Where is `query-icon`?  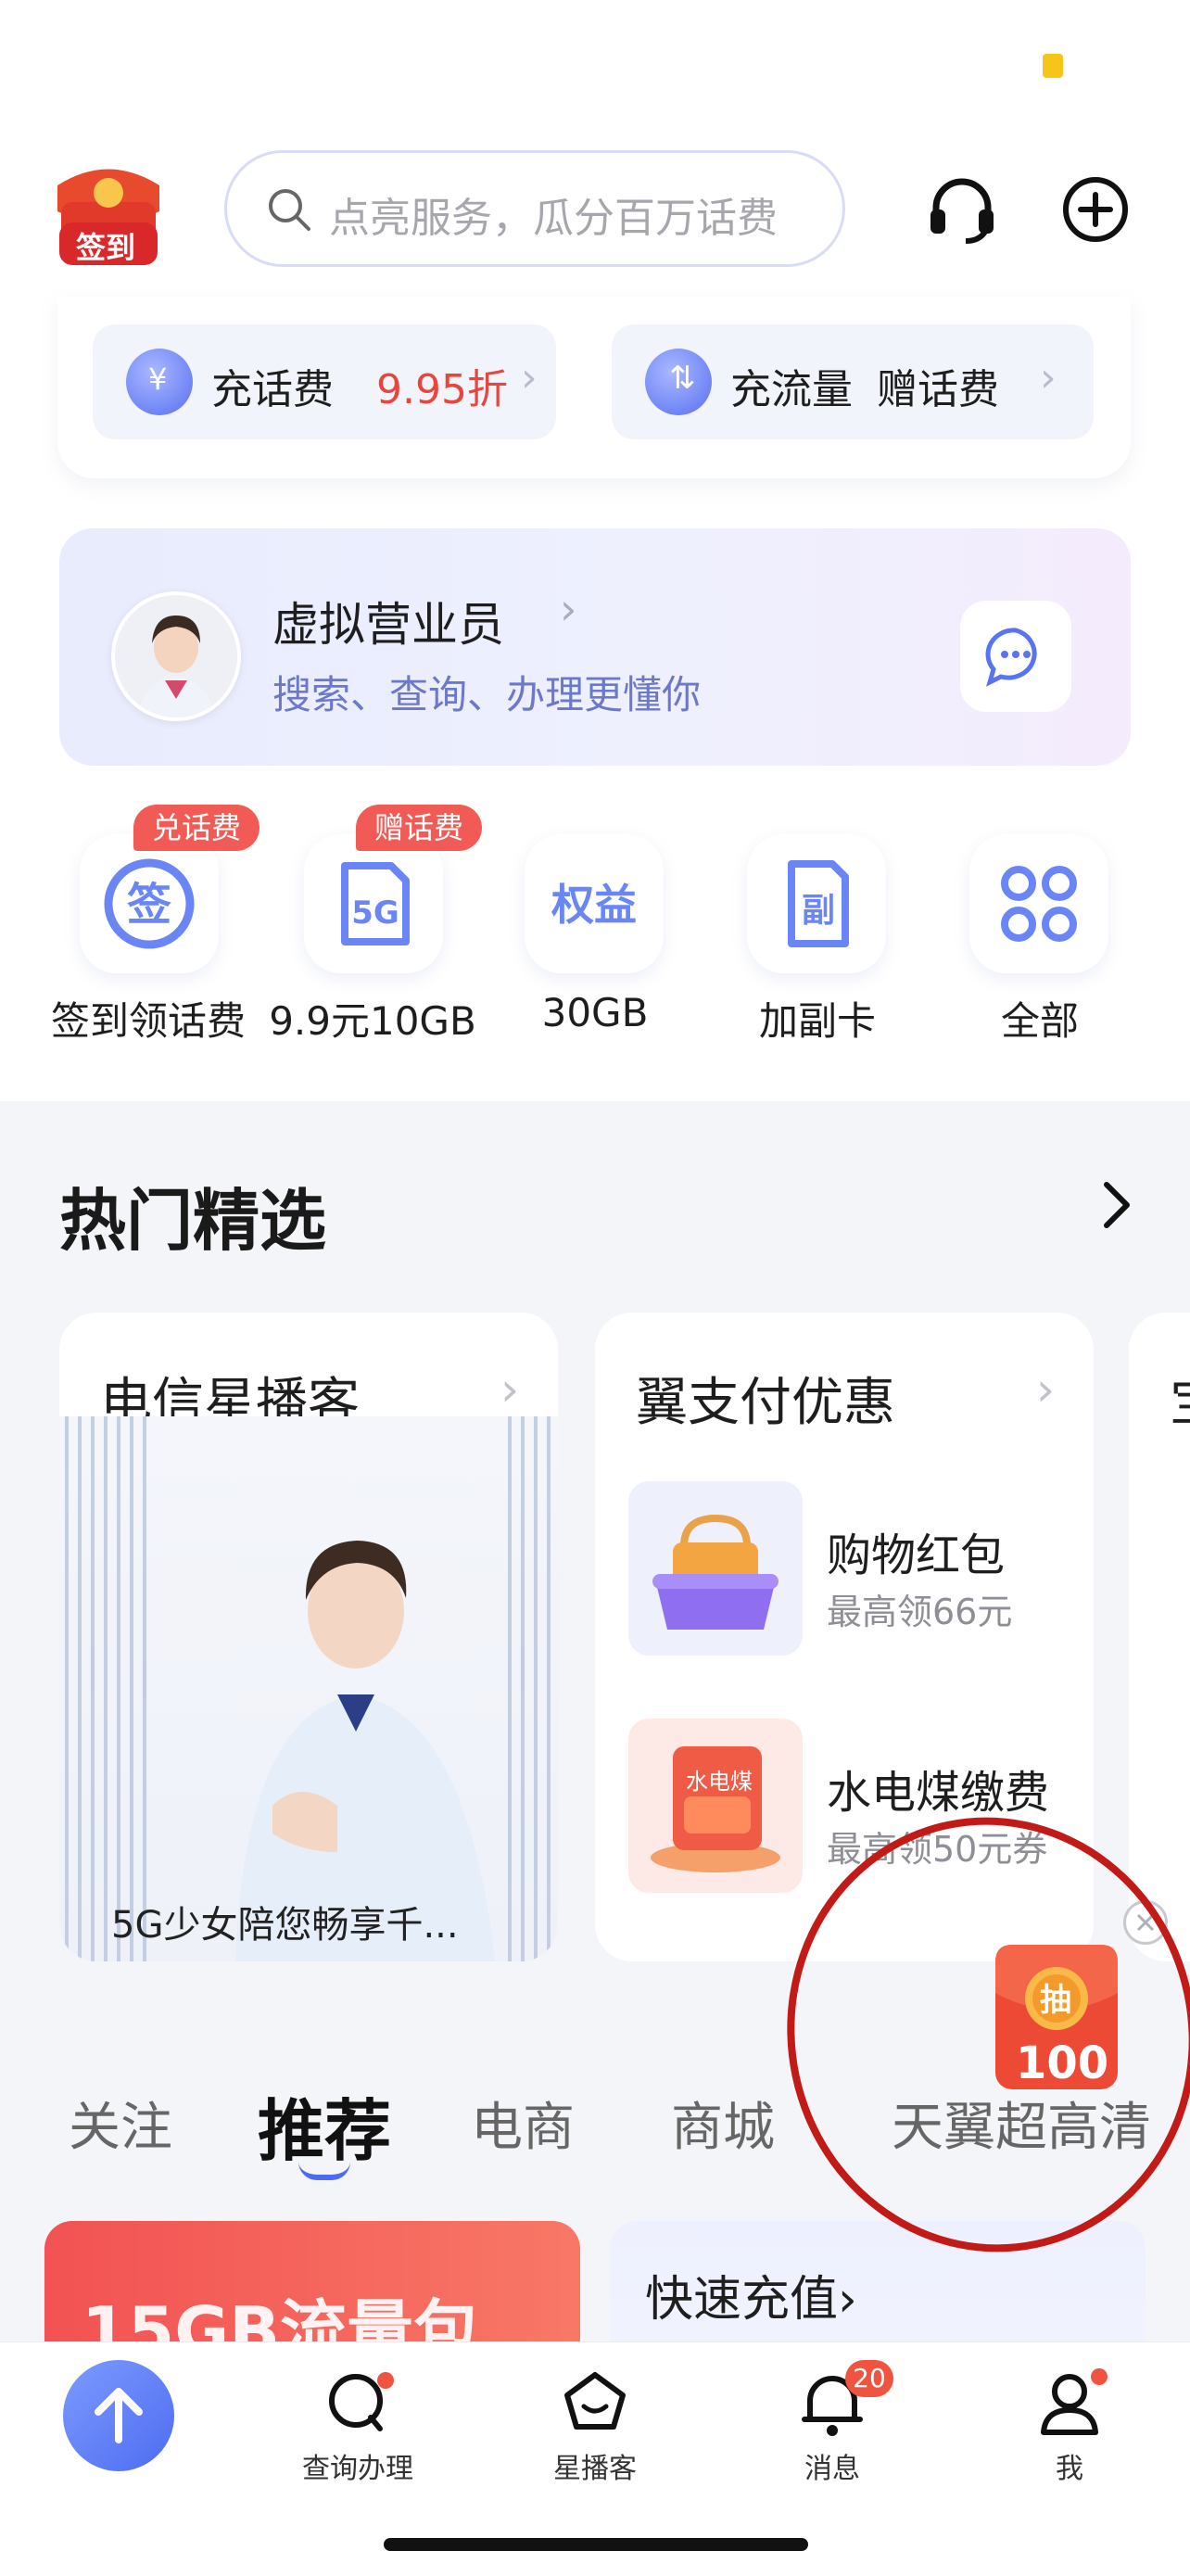 query-icon is located at coordinates (361, 2401).